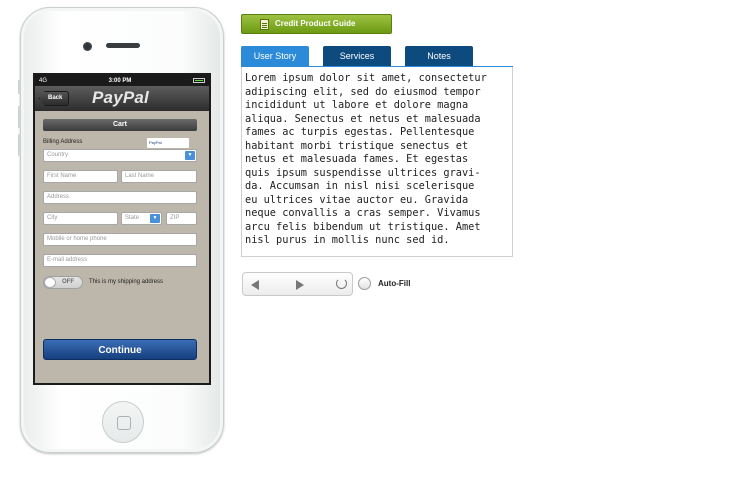 Image resolution: width=755 pixels, height=500 pixels. Describe the element at coordinates (63, 142) in the screenshot. I see `billing-address-label: Billing Address` at that location.